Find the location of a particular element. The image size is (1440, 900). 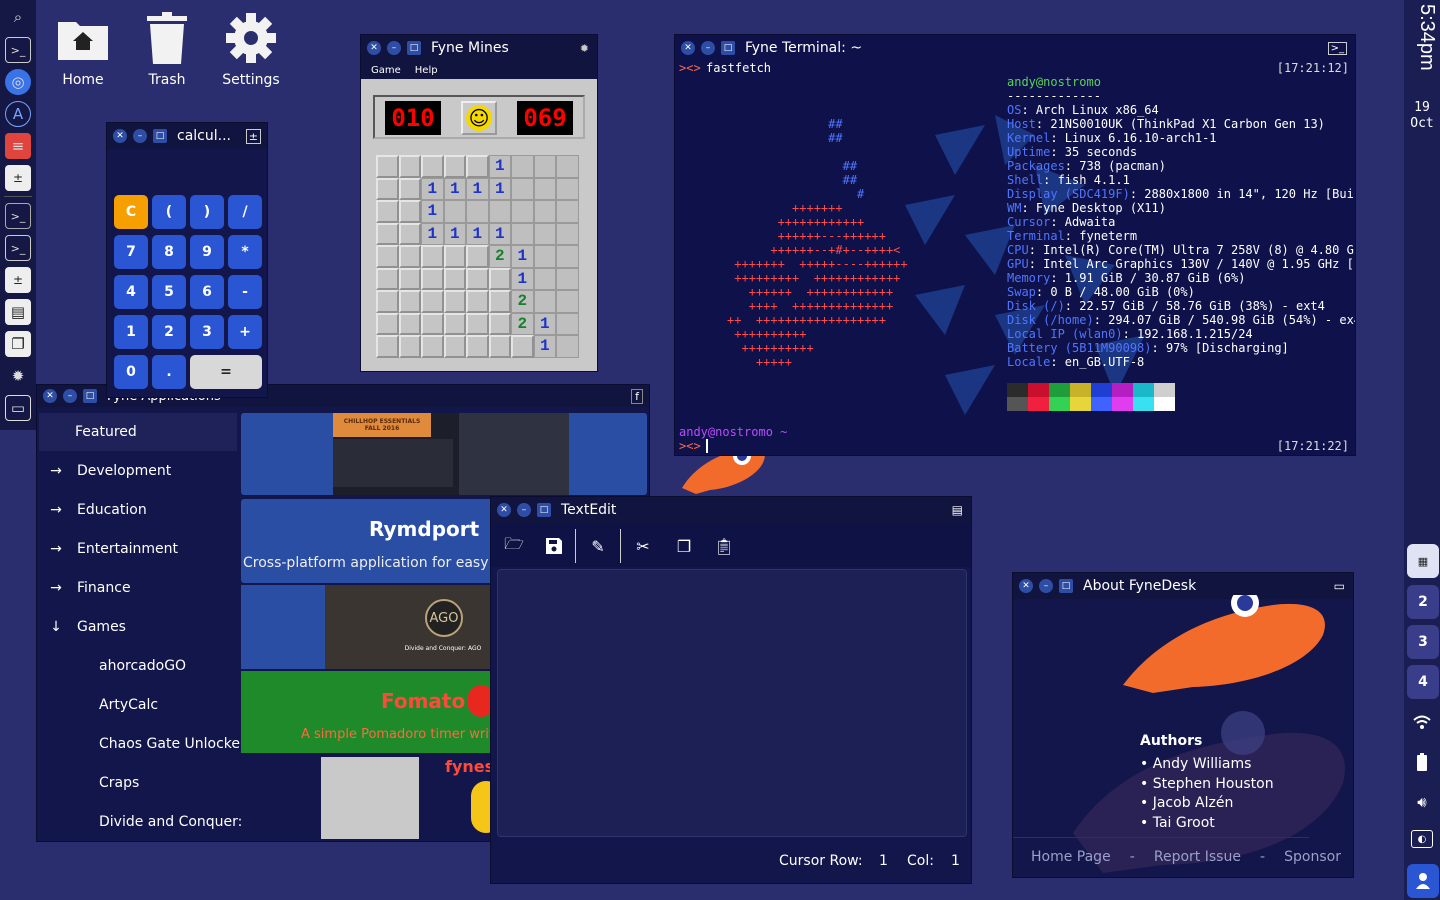

workspace-4-button: 4 is located at coordinates (1423, 682).